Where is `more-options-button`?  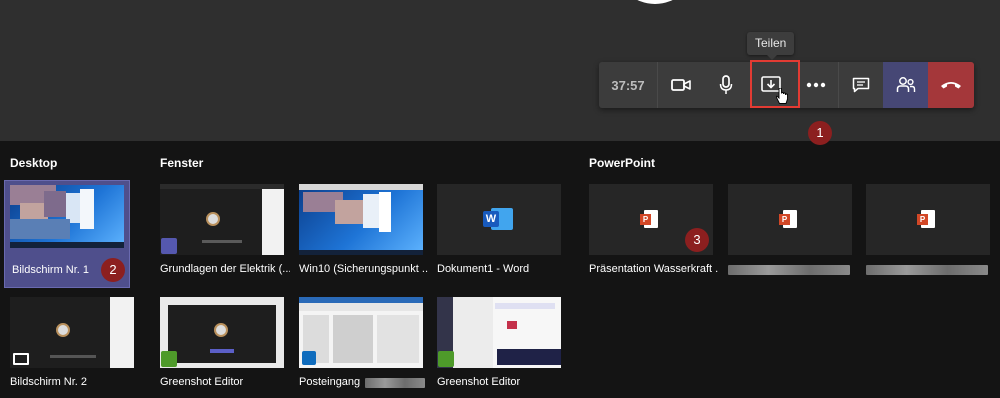
more-options-button is located at coordinates (815, 85).